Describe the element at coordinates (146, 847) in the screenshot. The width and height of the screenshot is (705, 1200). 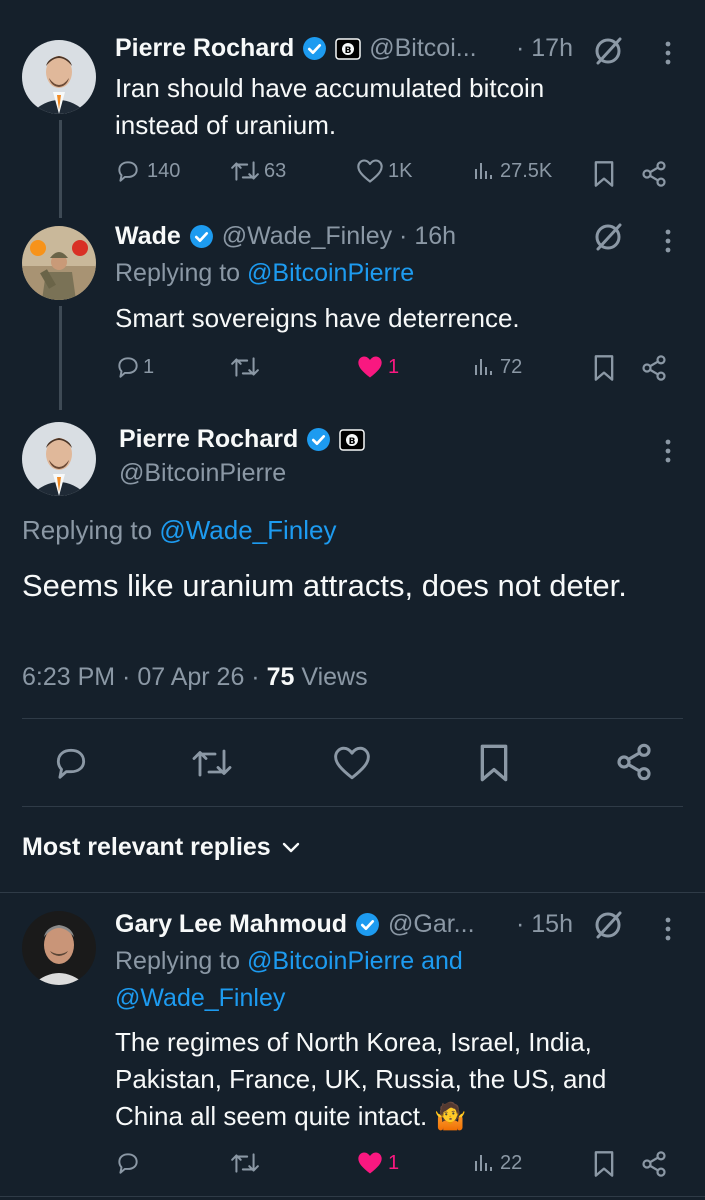
I see `replies-sort-label: Most relevant replies` at that location.